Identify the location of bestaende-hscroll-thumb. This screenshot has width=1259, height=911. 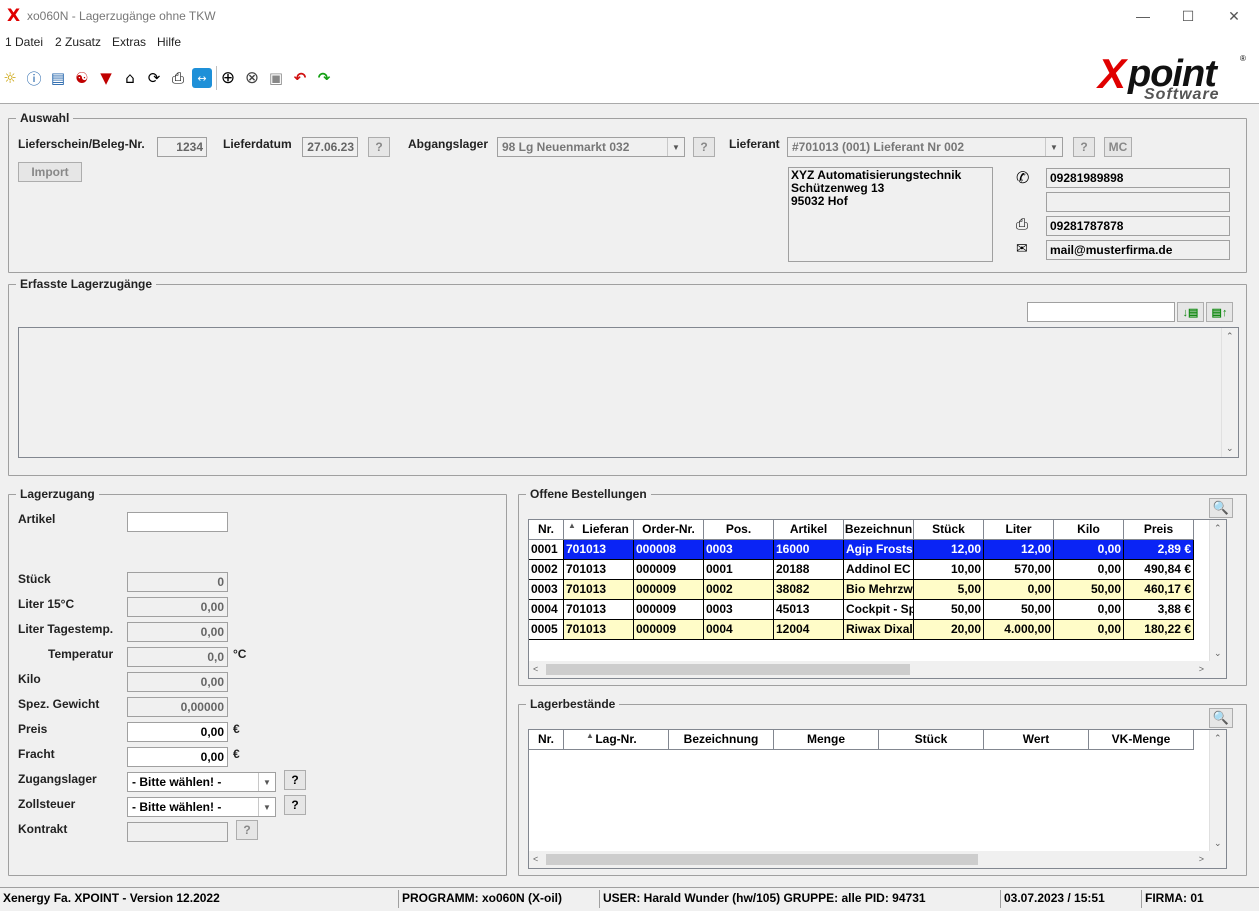
(762, 859).